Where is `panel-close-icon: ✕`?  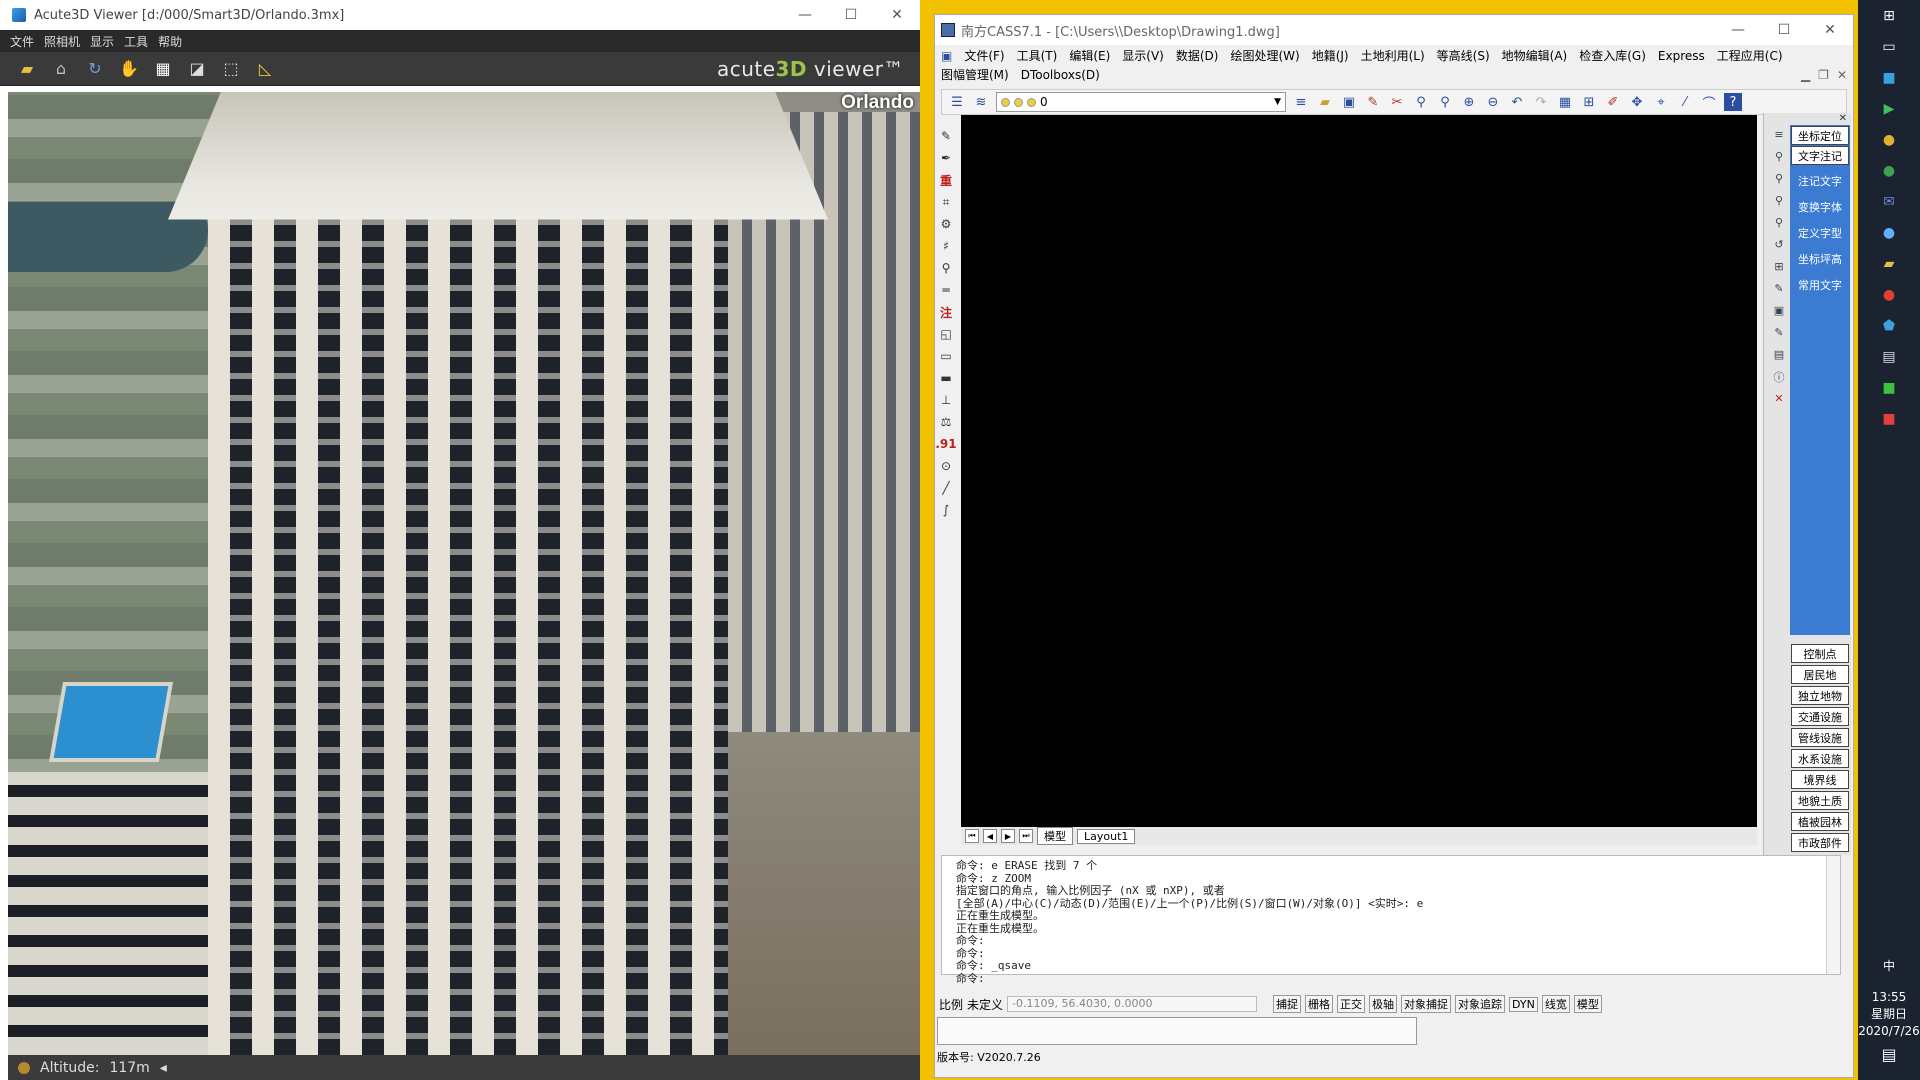 panel-close-icon: ✕ is located at coordinates (1843, 118).